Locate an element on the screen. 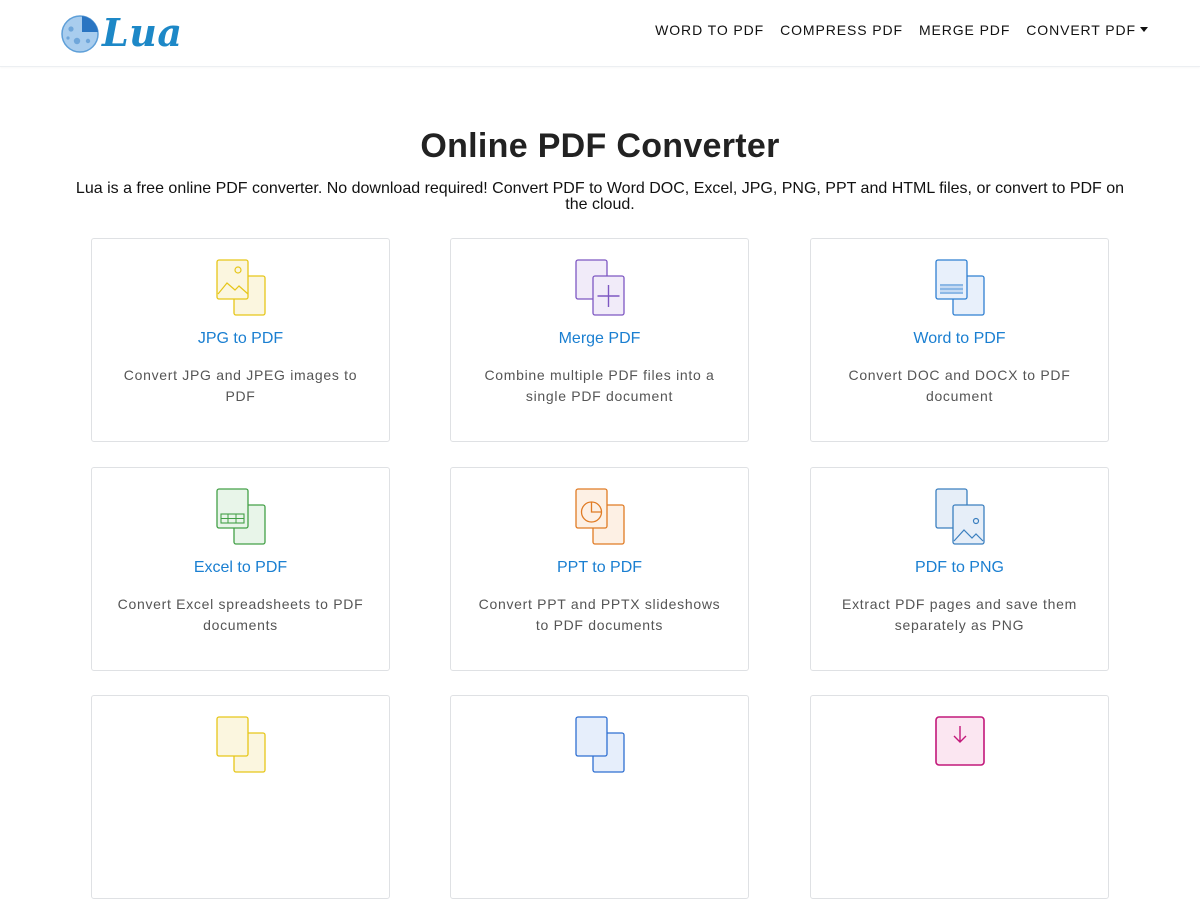 This screenshot has width=1200, height=899. word-file-icon is located at coordinates (960, 287).